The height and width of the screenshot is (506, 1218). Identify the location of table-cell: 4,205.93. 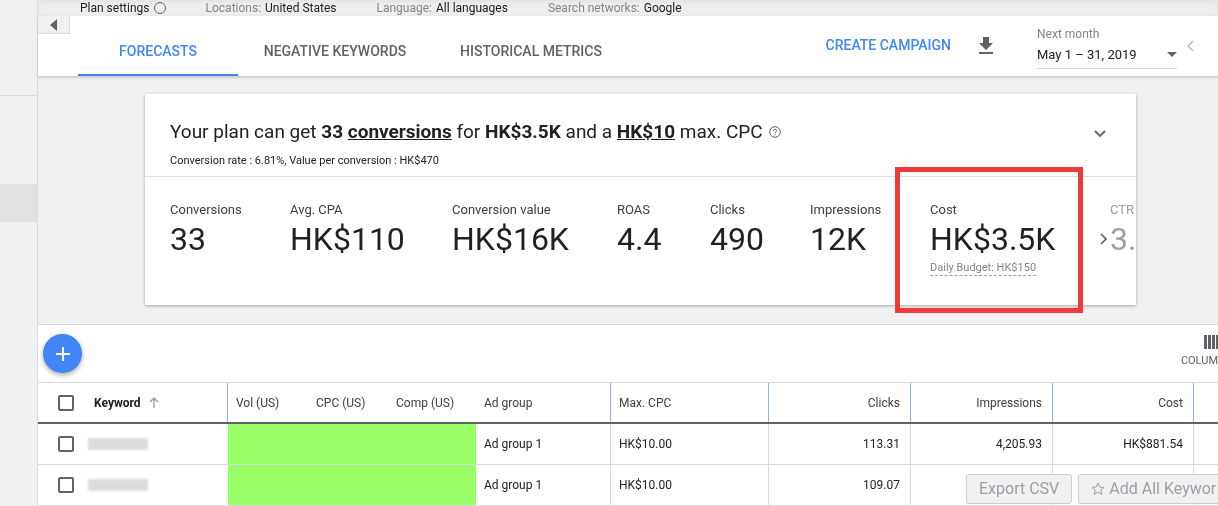
(981, 444).